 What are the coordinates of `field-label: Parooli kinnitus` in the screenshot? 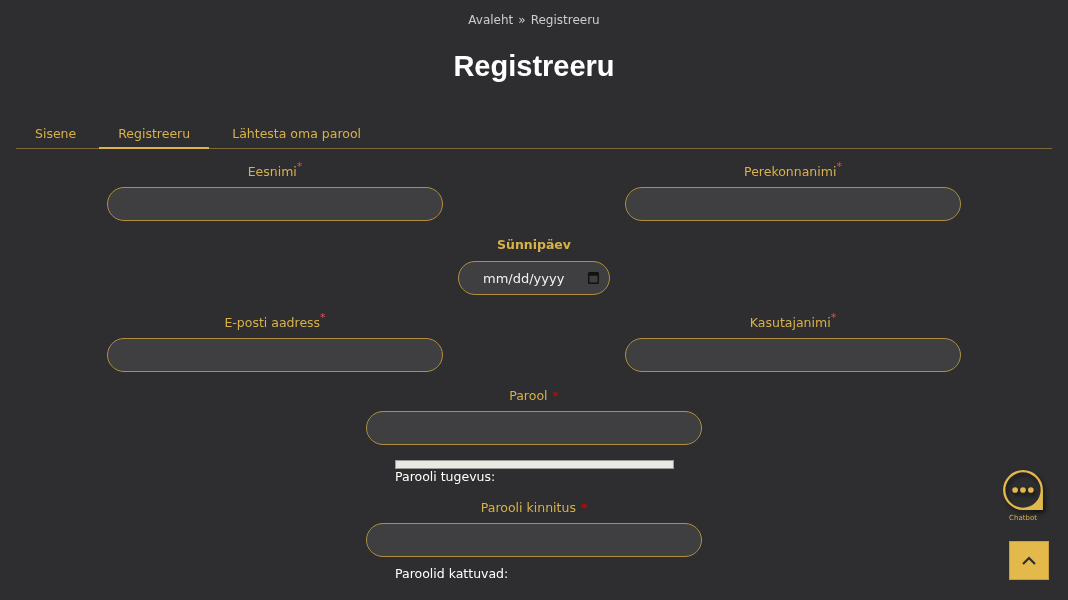 It's located at (528, 508).